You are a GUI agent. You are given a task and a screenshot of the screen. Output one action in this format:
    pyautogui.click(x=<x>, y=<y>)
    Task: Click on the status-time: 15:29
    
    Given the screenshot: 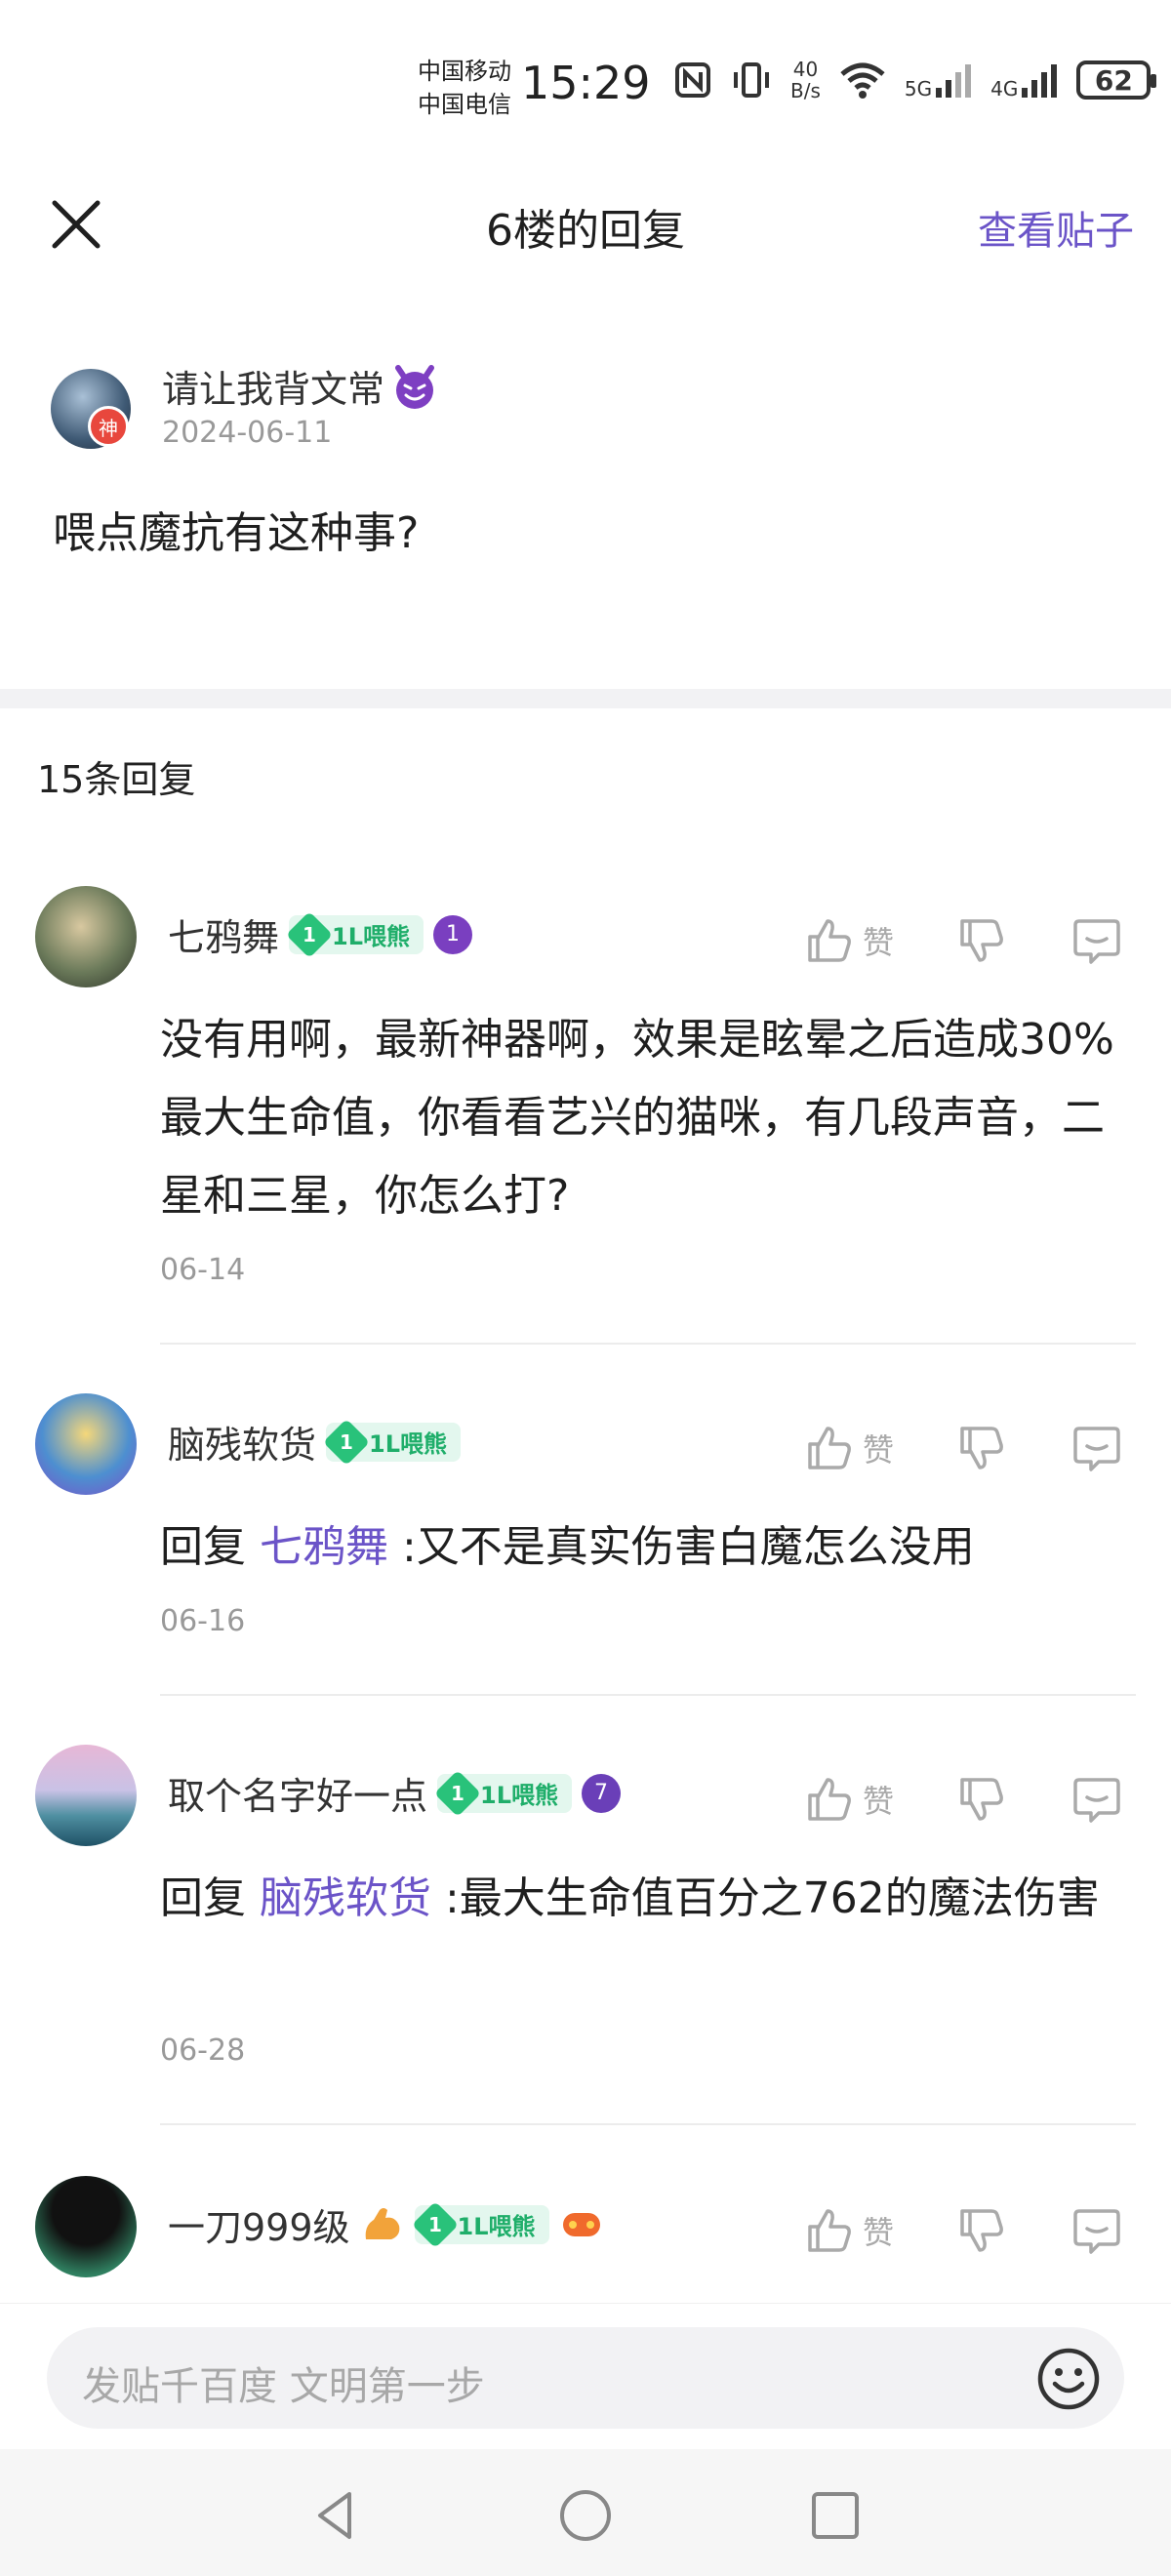 What is the action you would take?
    pyautogui.click(x=586, y=83)
    